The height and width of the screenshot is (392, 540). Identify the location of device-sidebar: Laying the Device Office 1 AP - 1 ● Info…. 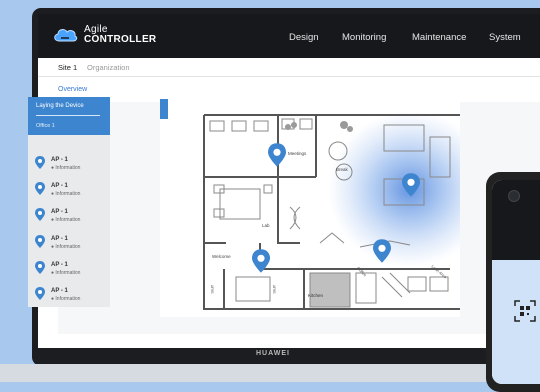
(69, 202).